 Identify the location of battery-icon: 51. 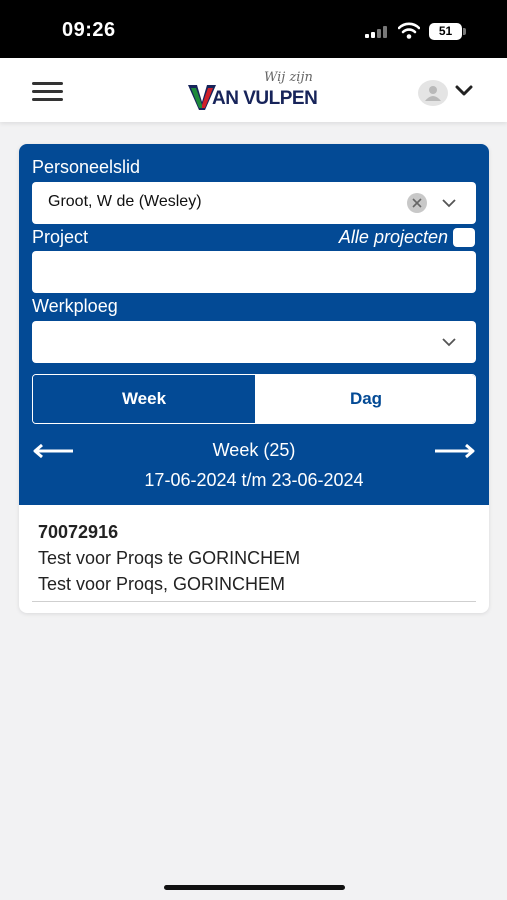
(445, 31).